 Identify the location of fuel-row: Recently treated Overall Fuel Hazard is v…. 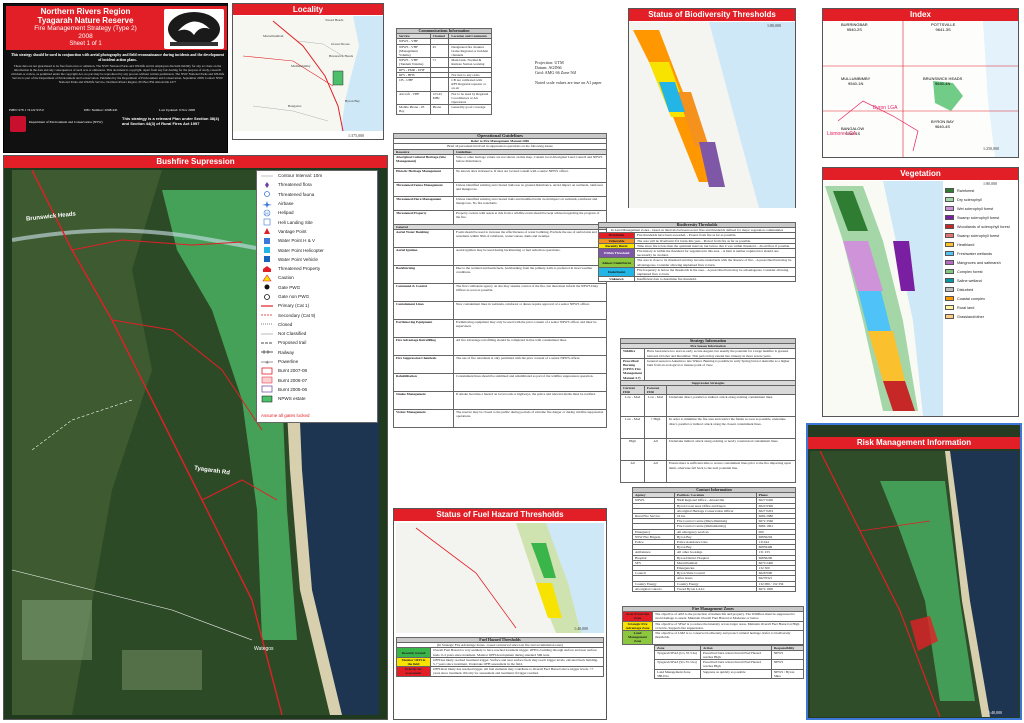
(500, 652).